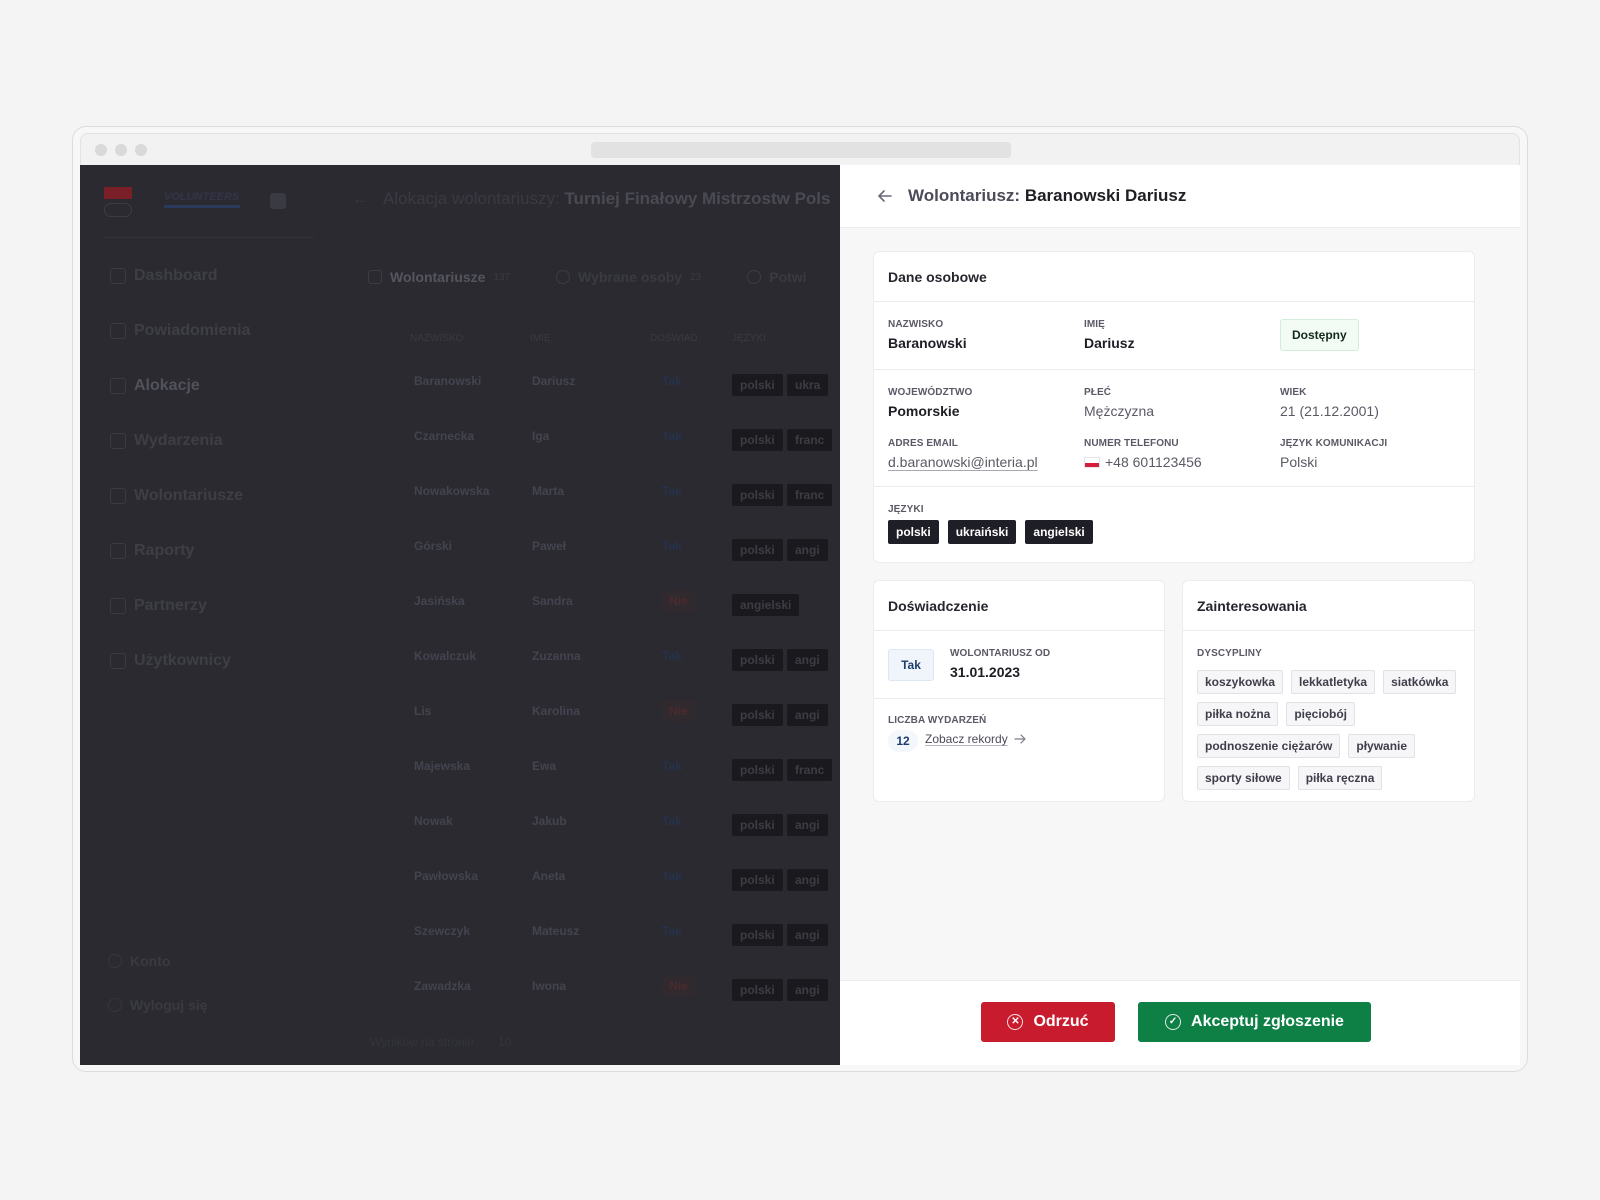 Image resolution: width=1600 pixels, height=1200 pixels. I want to click on table-row: Lis Karolina Nie polski angi, so click(460, 729).